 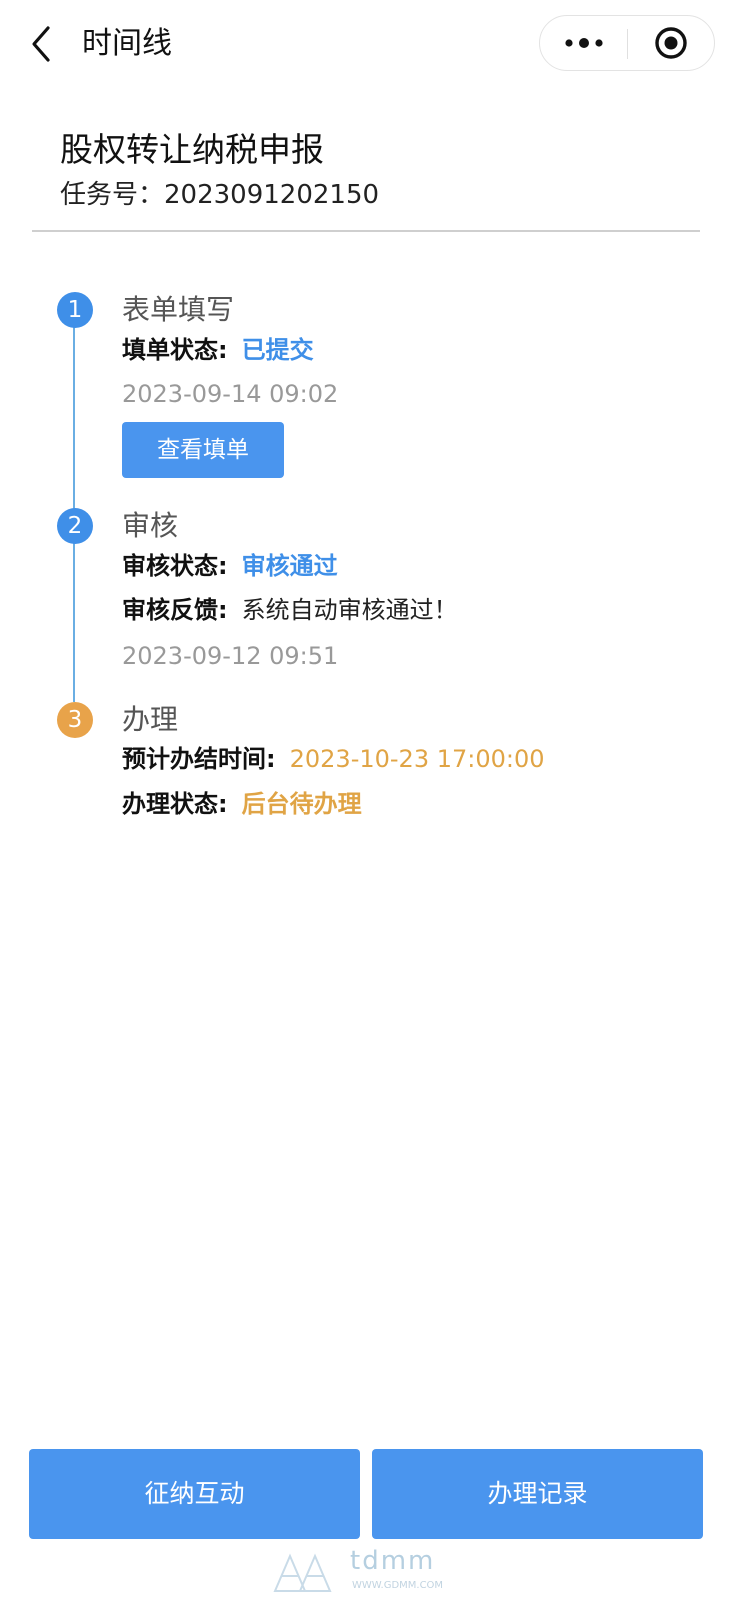 I want to click on eta-value: 2023-10-23 17:00:00, so click(x=417, y=759).